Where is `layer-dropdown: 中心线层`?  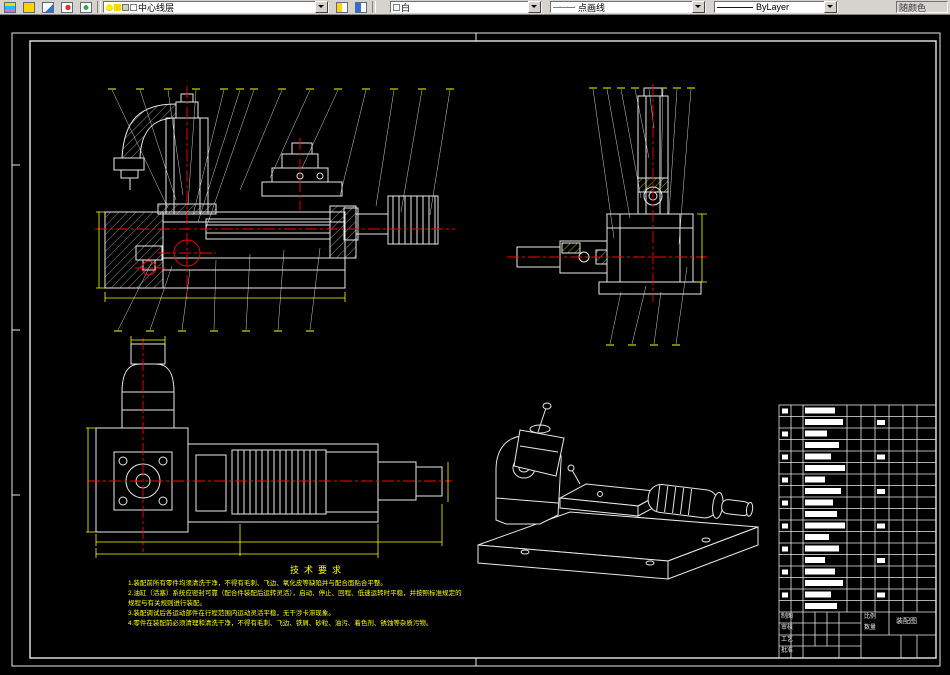 layer-dropdown: 中心线层 is located at coordinates (216, 7).